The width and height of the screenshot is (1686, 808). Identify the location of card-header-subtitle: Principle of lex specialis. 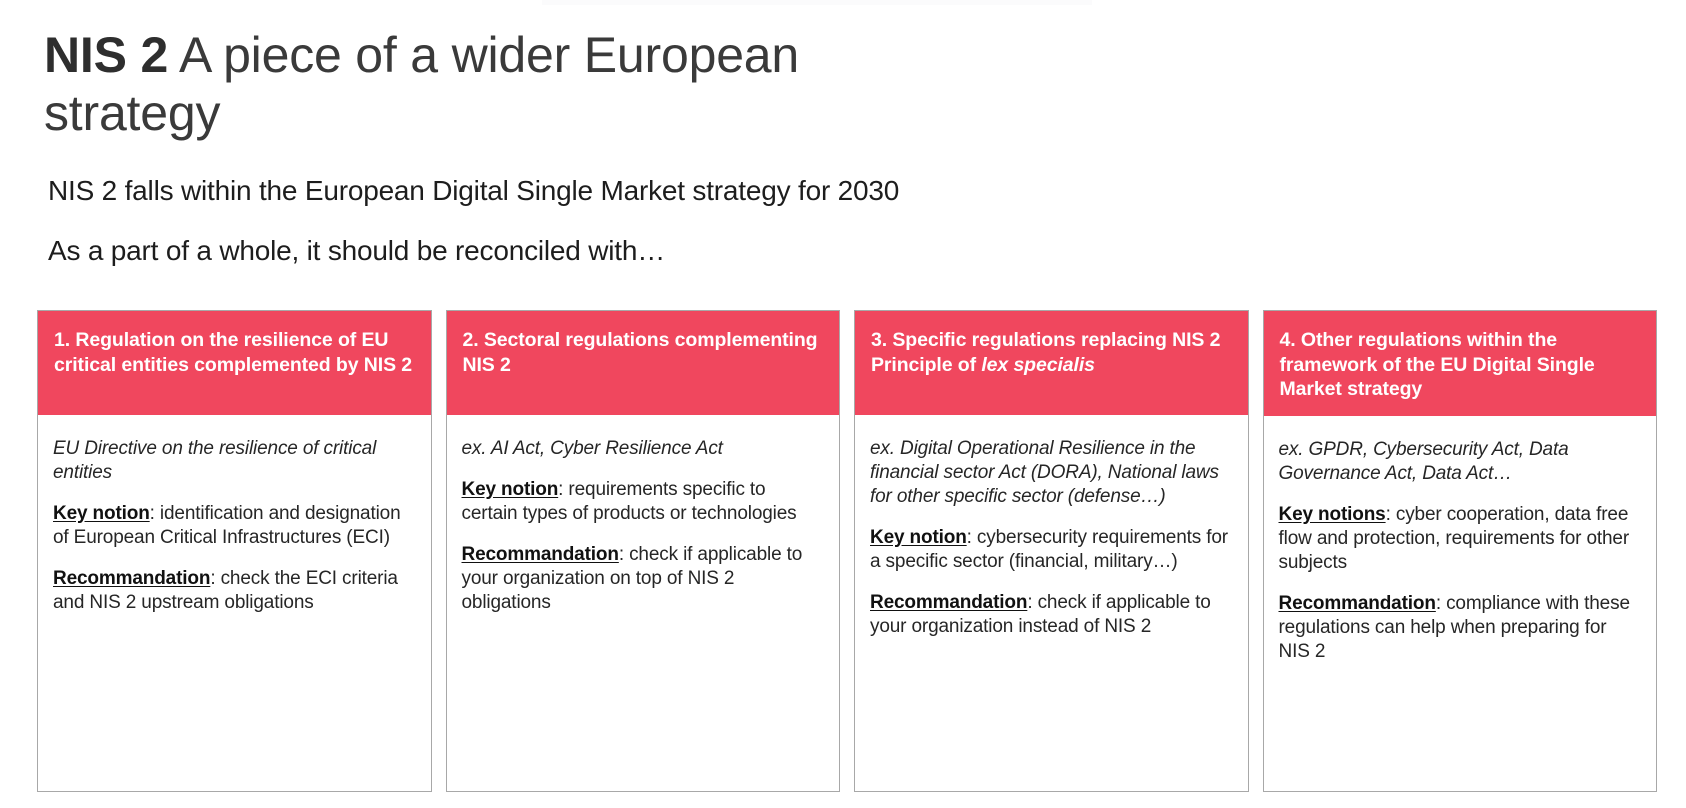
(1051, 365).